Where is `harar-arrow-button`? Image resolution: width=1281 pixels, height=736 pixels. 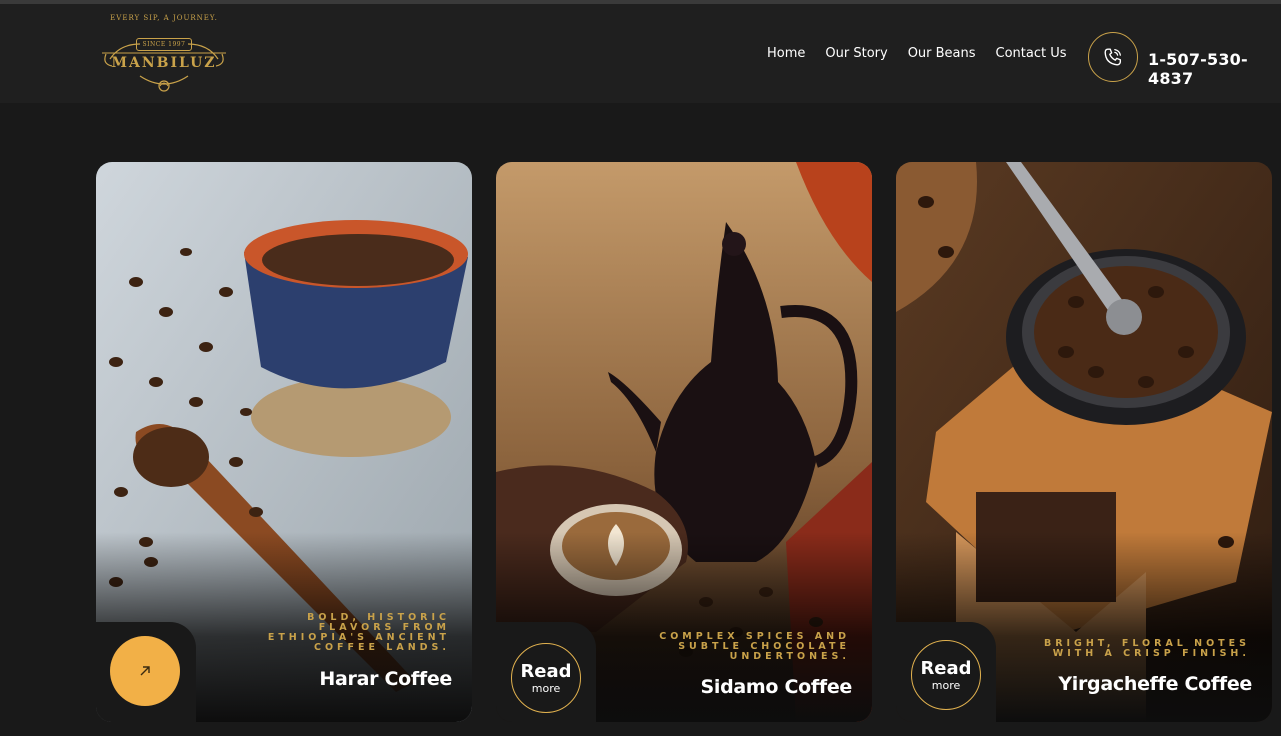 harar-arrow-button is located at coordinates (145, 671).